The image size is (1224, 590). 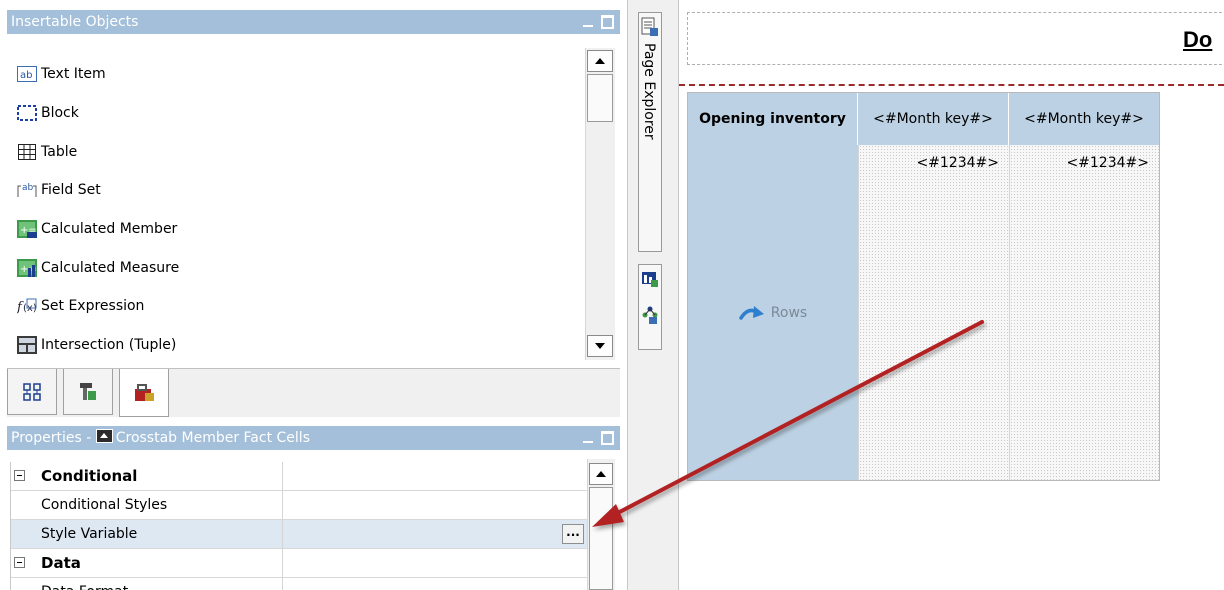 I want to click on explorer-rail: Page Explorer, so click(x=653, y=295).